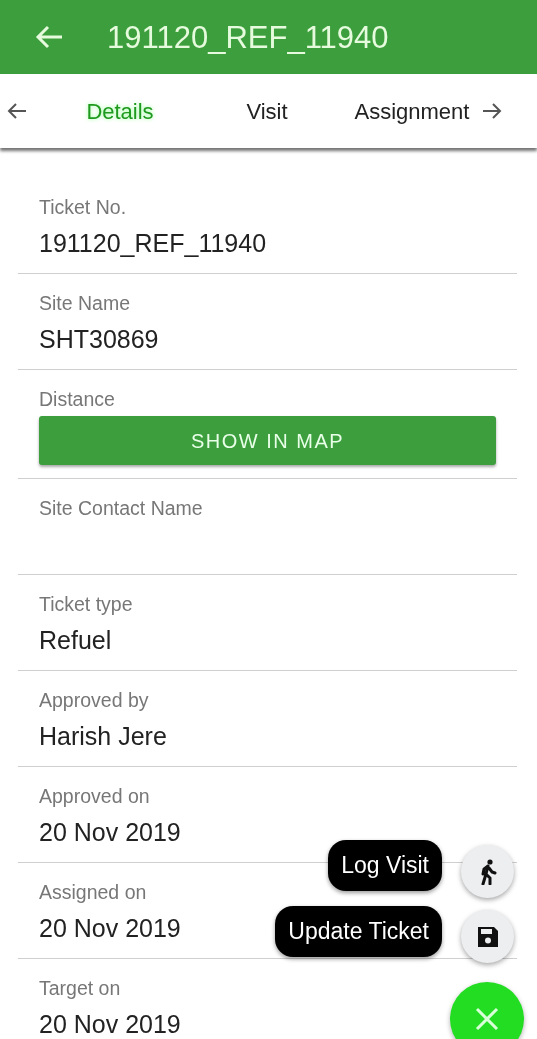 This screenshot has width=537, height=1039. What do you see at coordinates (77, 399) in the screenshot?
I see `field-label: Distance` at bounding box center [77, 399].